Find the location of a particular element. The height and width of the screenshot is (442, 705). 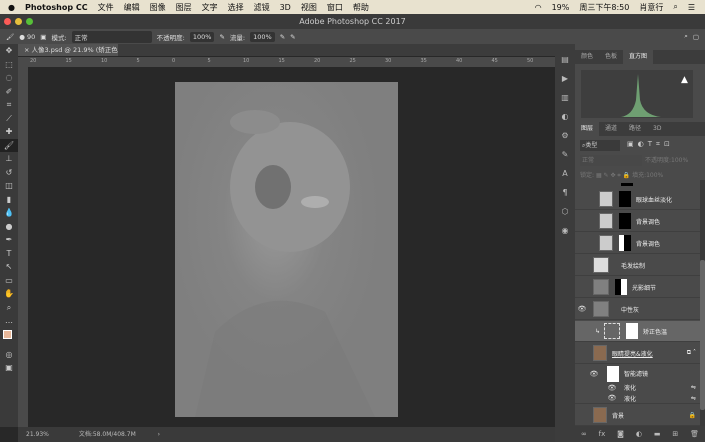

layer-row: 光影细节 is located at coordinates (637, 287).